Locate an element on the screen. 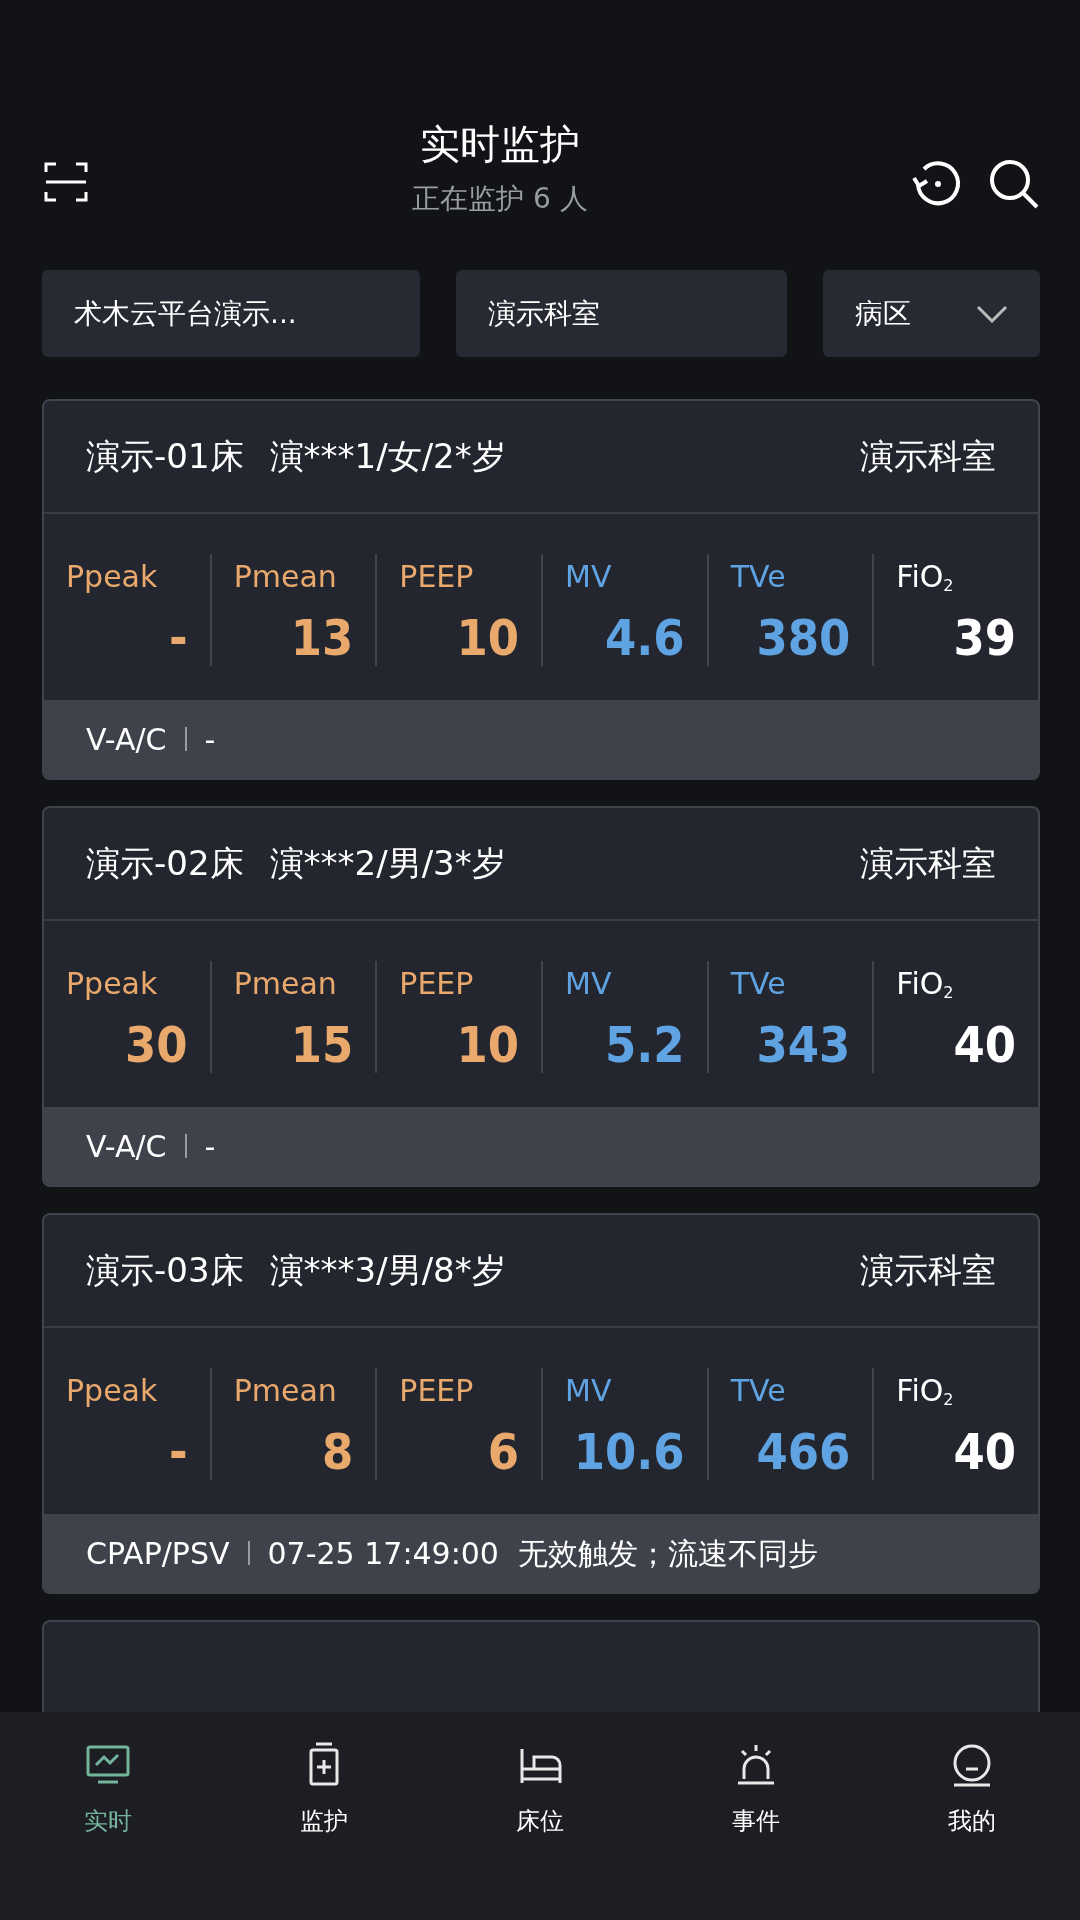 This screenshot has width=1080, height=1920. metric-value: 380 is located at coordinates (803, 638).